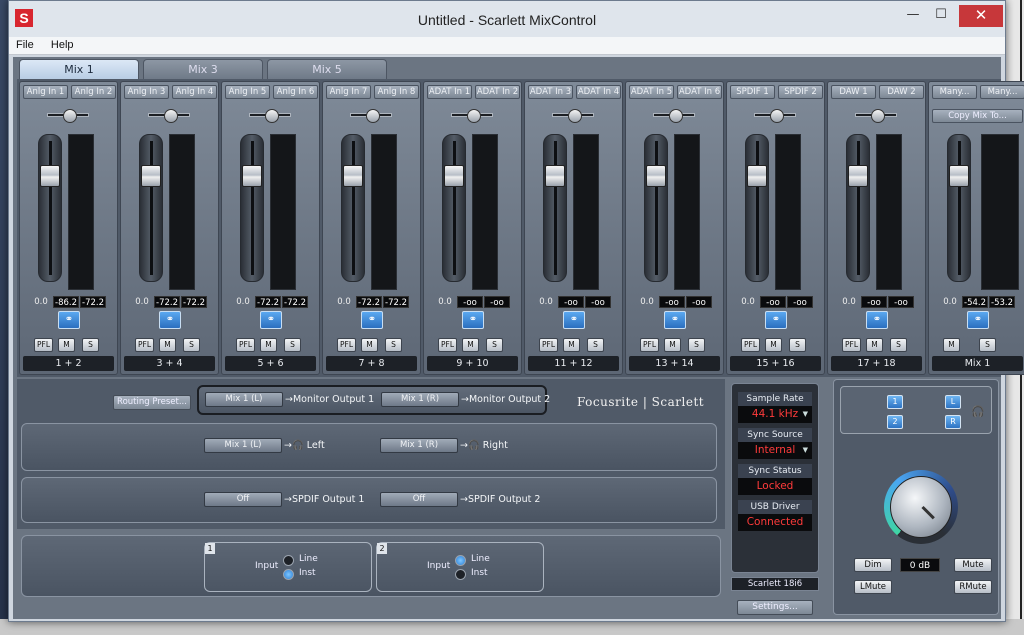  What do you see at coordinates (953, 402) in the screenshot?
I see `phones-left-button: L` at bounding box center [953, 402].